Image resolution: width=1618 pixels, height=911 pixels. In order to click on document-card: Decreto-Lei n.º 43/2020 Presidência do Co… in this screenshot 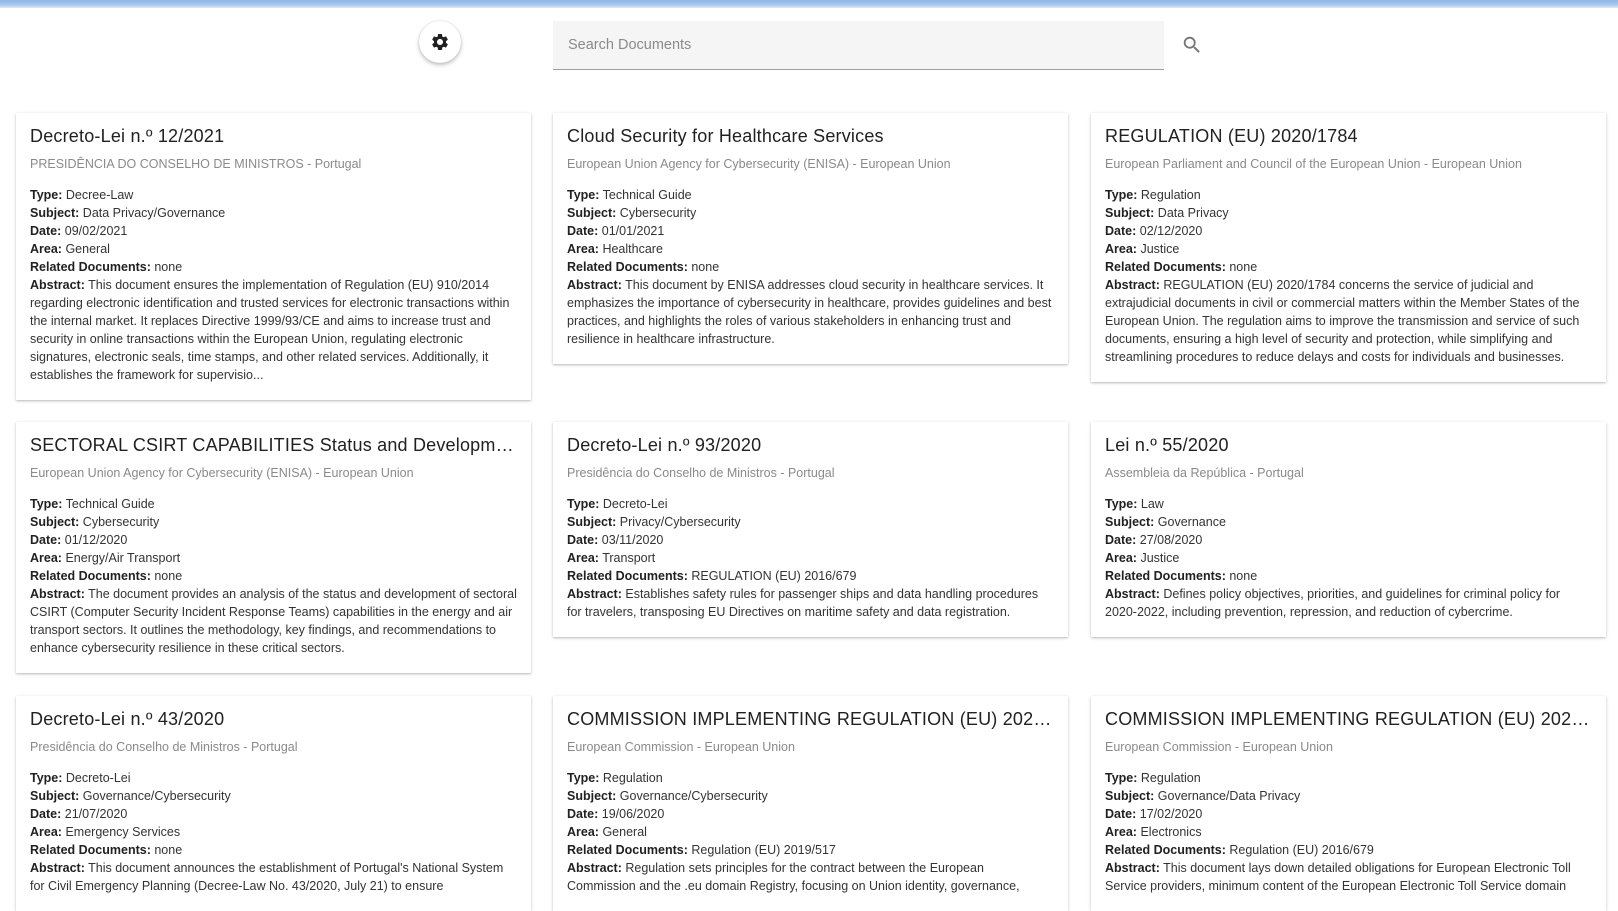, I will do `click(273, 803)`.